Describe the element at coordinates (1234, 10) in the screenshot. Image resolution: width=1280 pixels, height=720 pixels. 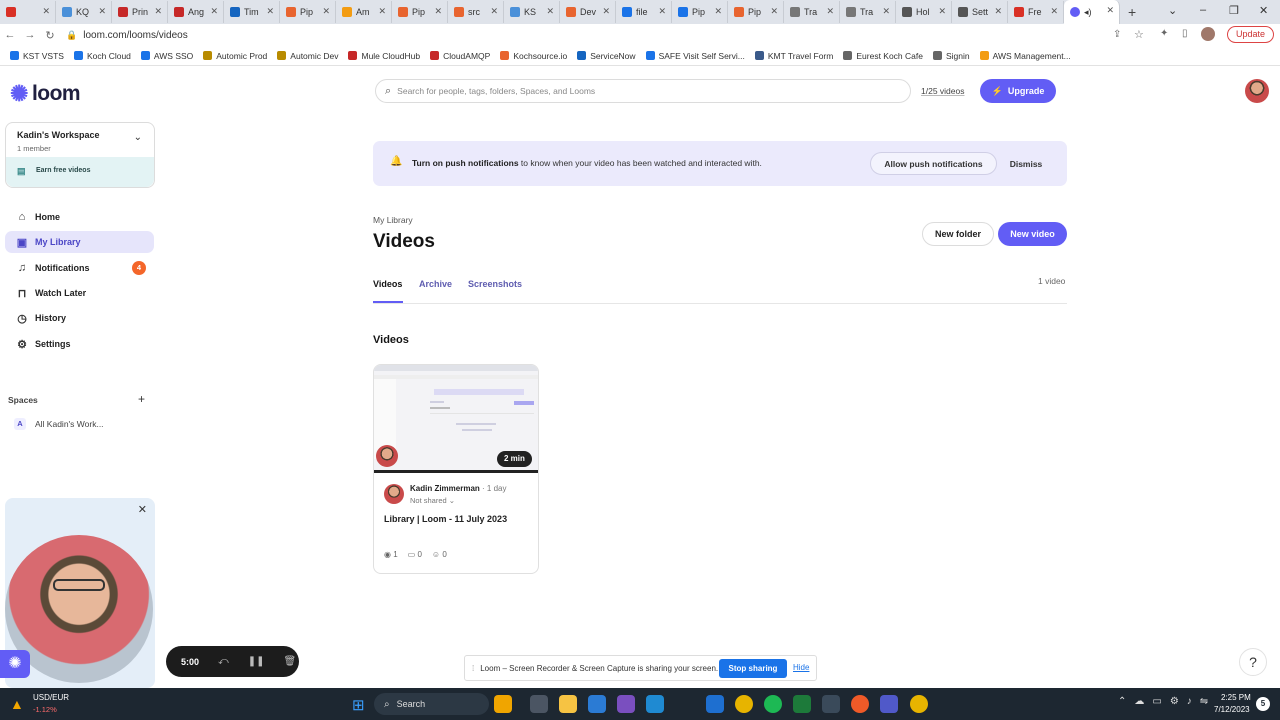
I see `restore-icon: ❐` at that location.